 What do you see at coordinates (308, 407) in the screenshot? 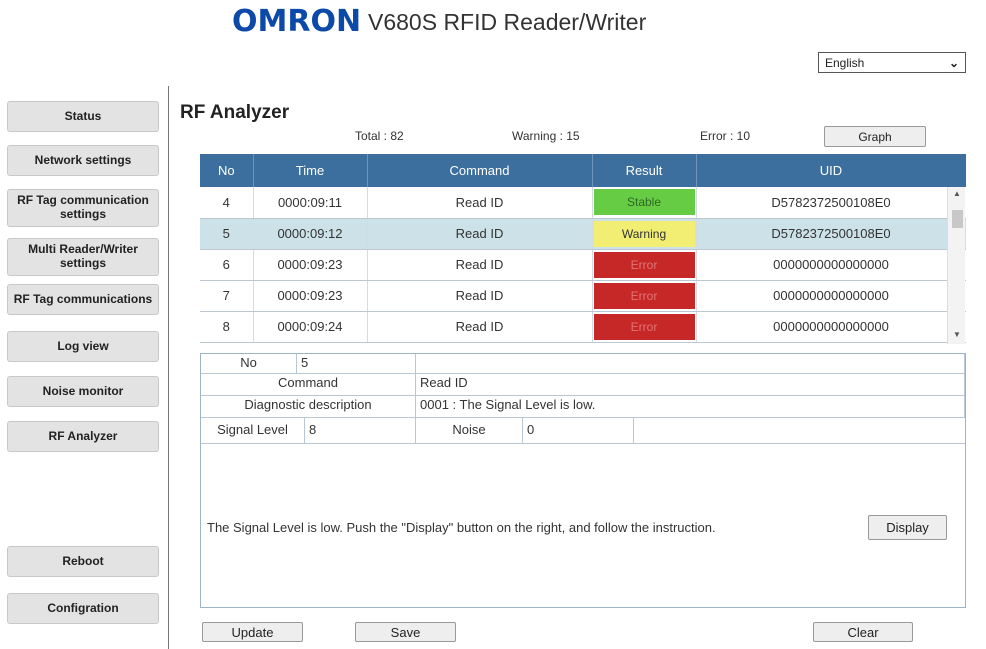
I see `detail-diagnostic-label: Diagnostic description` at bounding box center [308, 407].